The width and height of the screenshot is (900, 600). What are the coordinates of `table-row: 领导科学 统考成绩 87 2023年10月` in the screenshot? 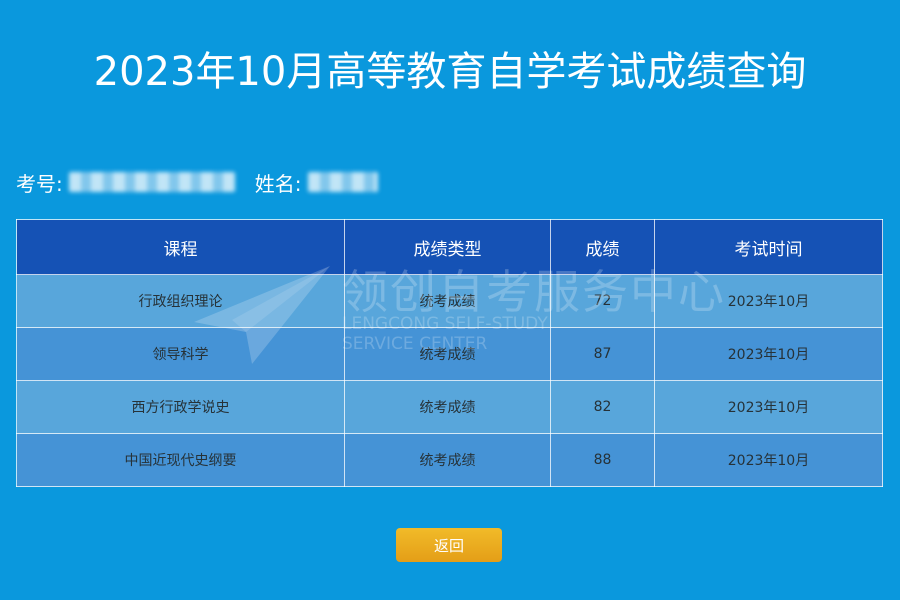 It's located at (449, 354).